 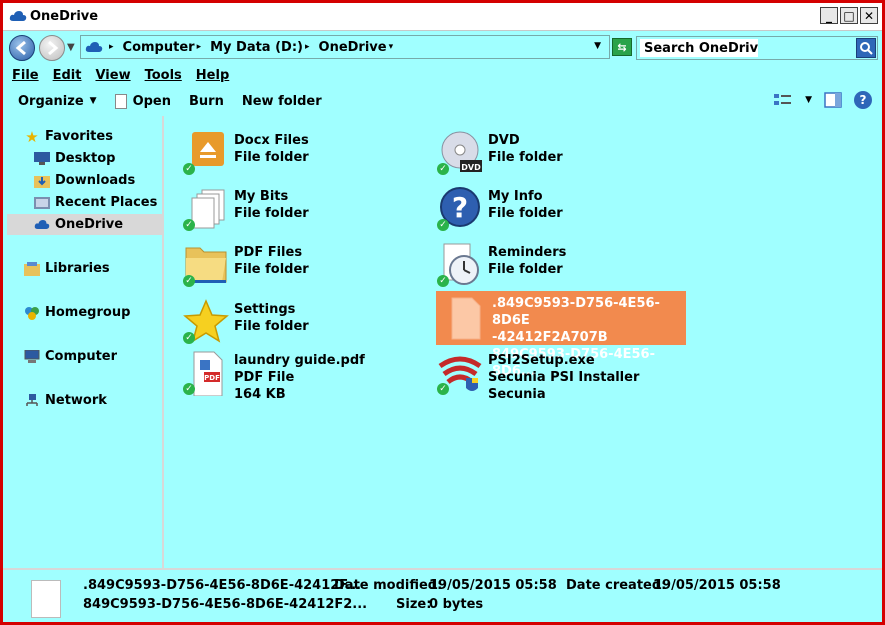 What do you see at coordinates (51, 101) in the screenshot?
I see `organize-label: Organize` at bounding box center [51, 101].